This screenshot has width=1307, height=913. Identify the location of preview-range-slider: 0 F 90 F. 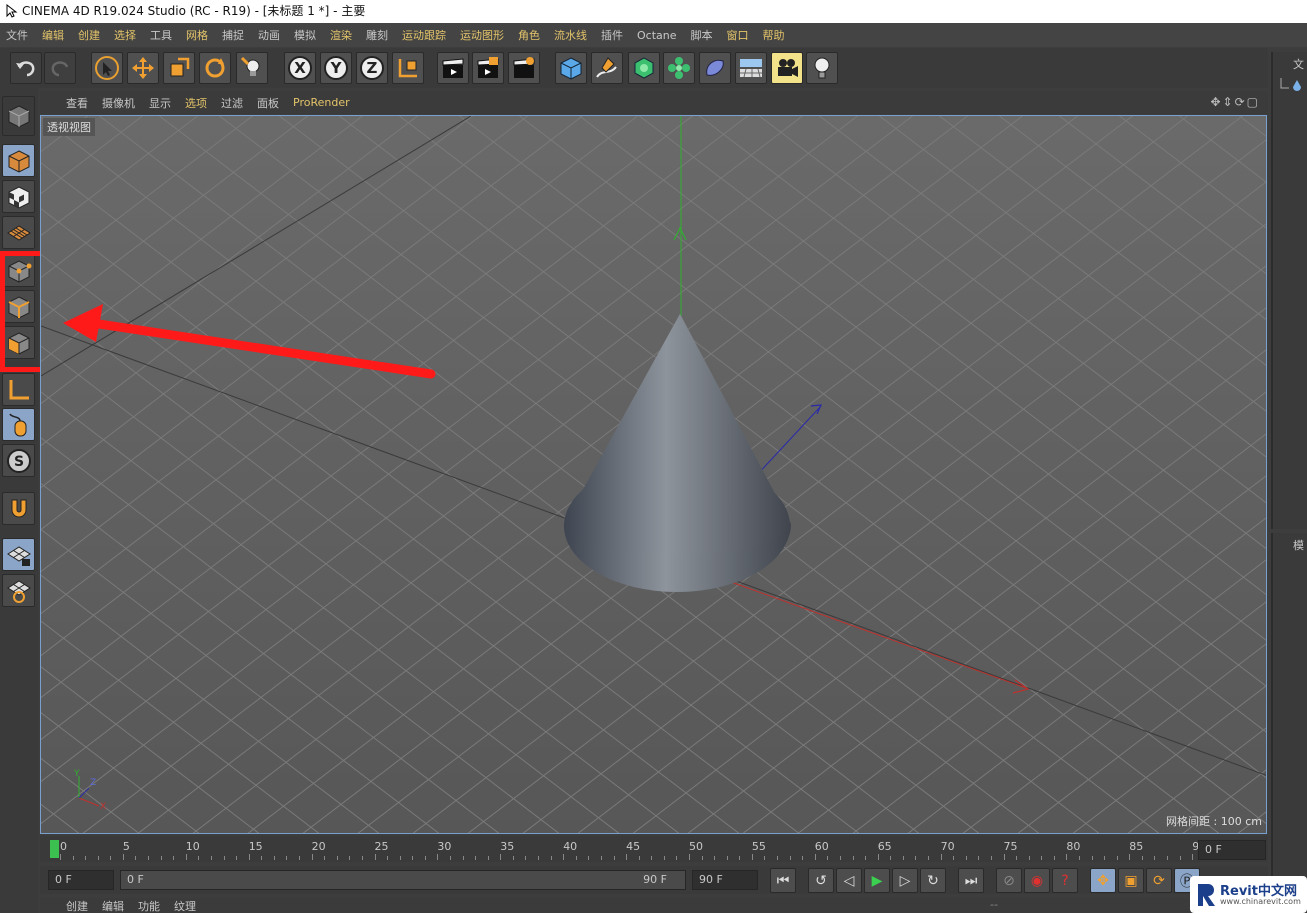
(403, 880).